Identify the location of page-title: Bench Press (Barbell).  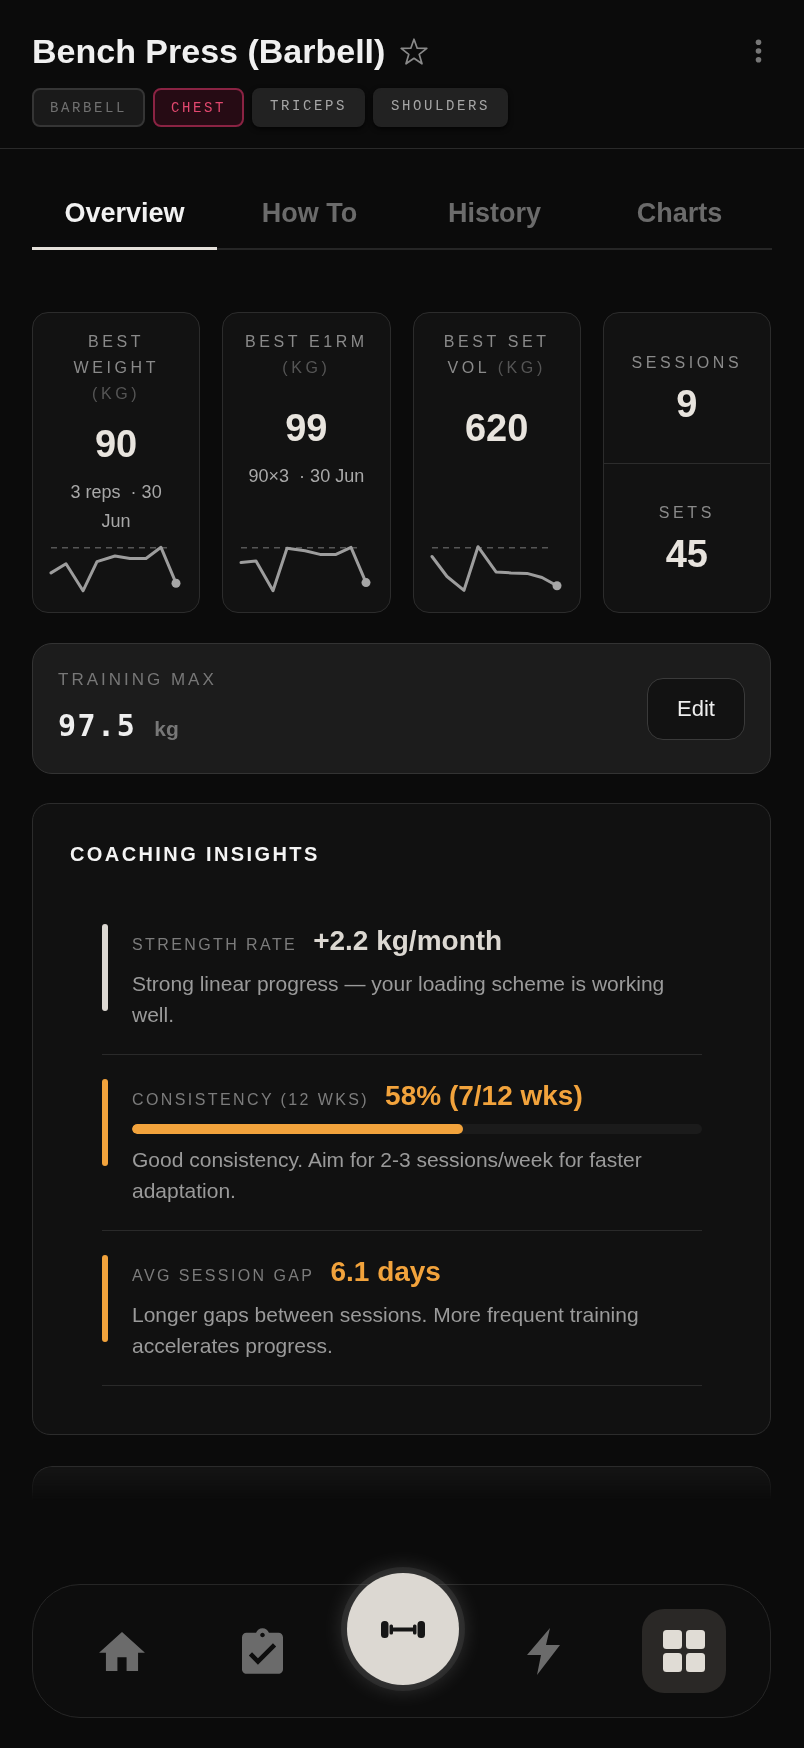
(209, 51).